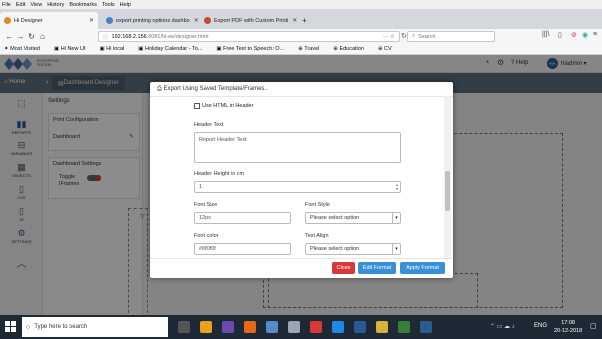  Describe the element at coordinates (540, 326) in the screenshot. I see `language-indicator: ENG` at that location.